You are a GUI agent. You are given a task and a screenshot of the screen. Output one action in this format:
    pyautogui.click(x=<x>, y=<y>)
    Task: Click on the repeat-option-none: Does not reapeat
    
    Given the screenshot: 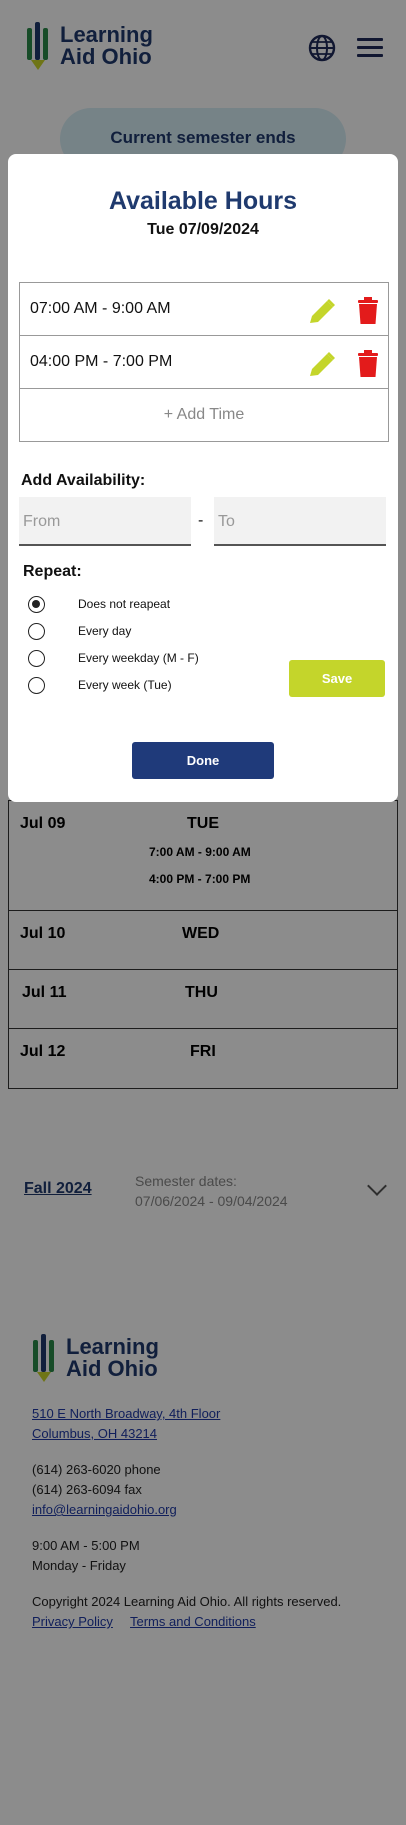 What is the action you would take?
    pyautogui.click(x=99, y=604)
    